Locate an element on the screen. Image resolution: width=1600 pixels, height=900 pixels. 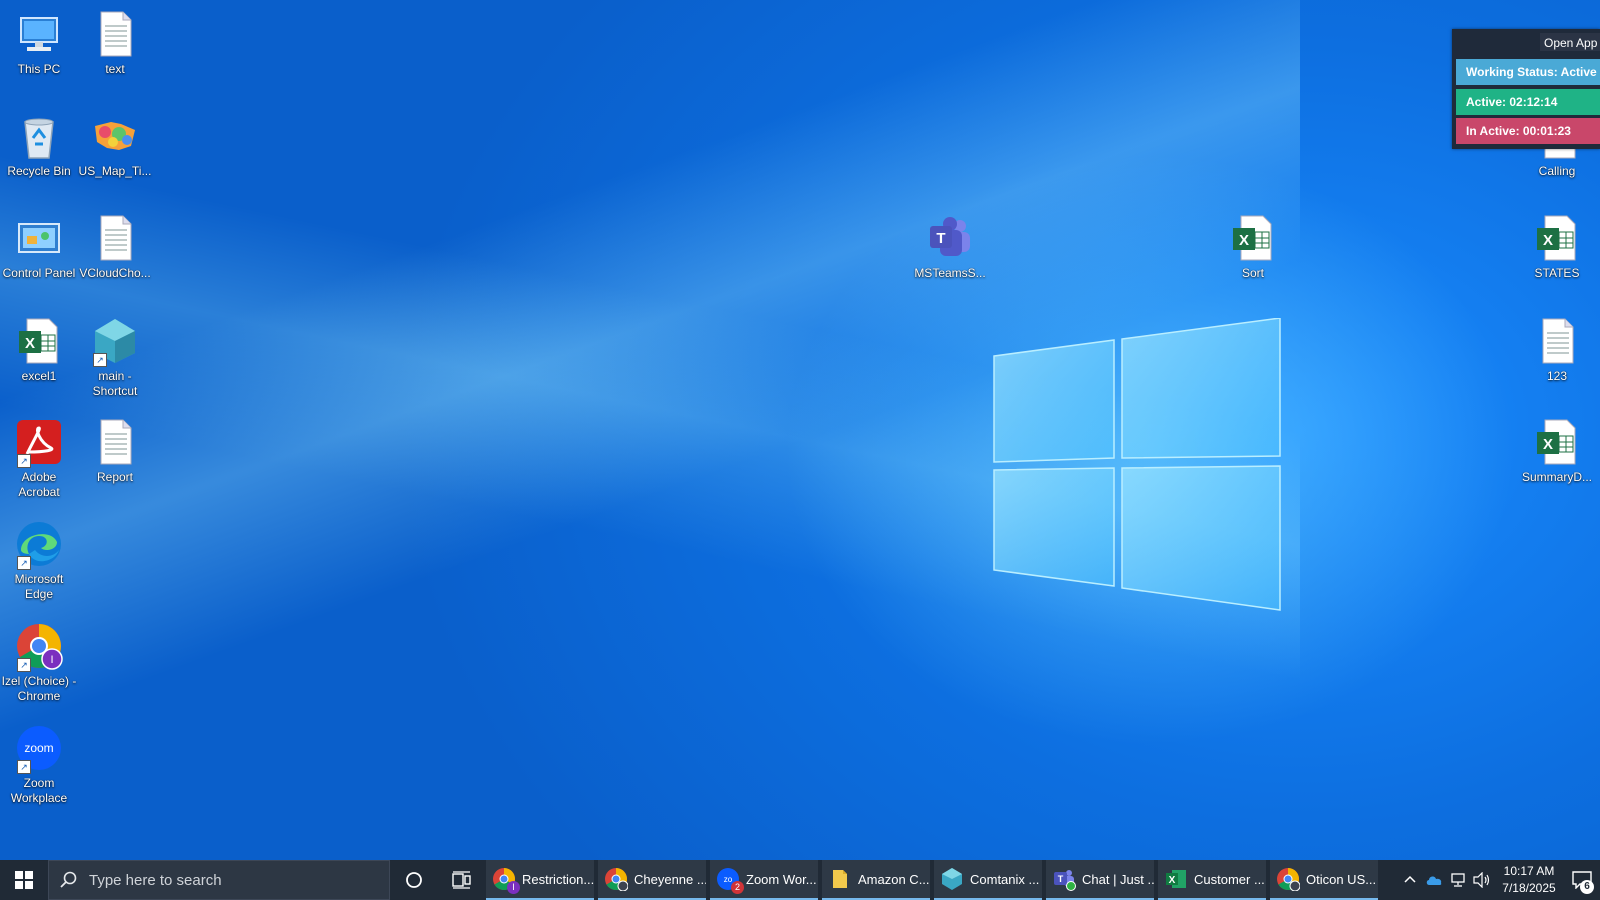
zoom-icon: zo 2 is located at coordinates (730, 880).